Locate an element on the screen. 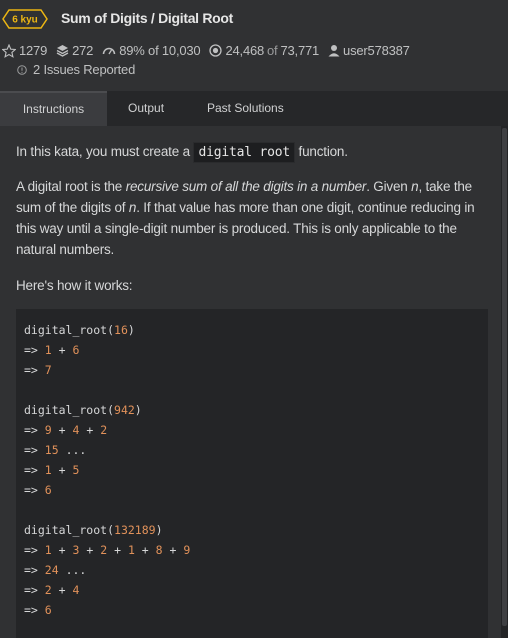  code-line: digital_root(942) is located at coordinates (83, 410).